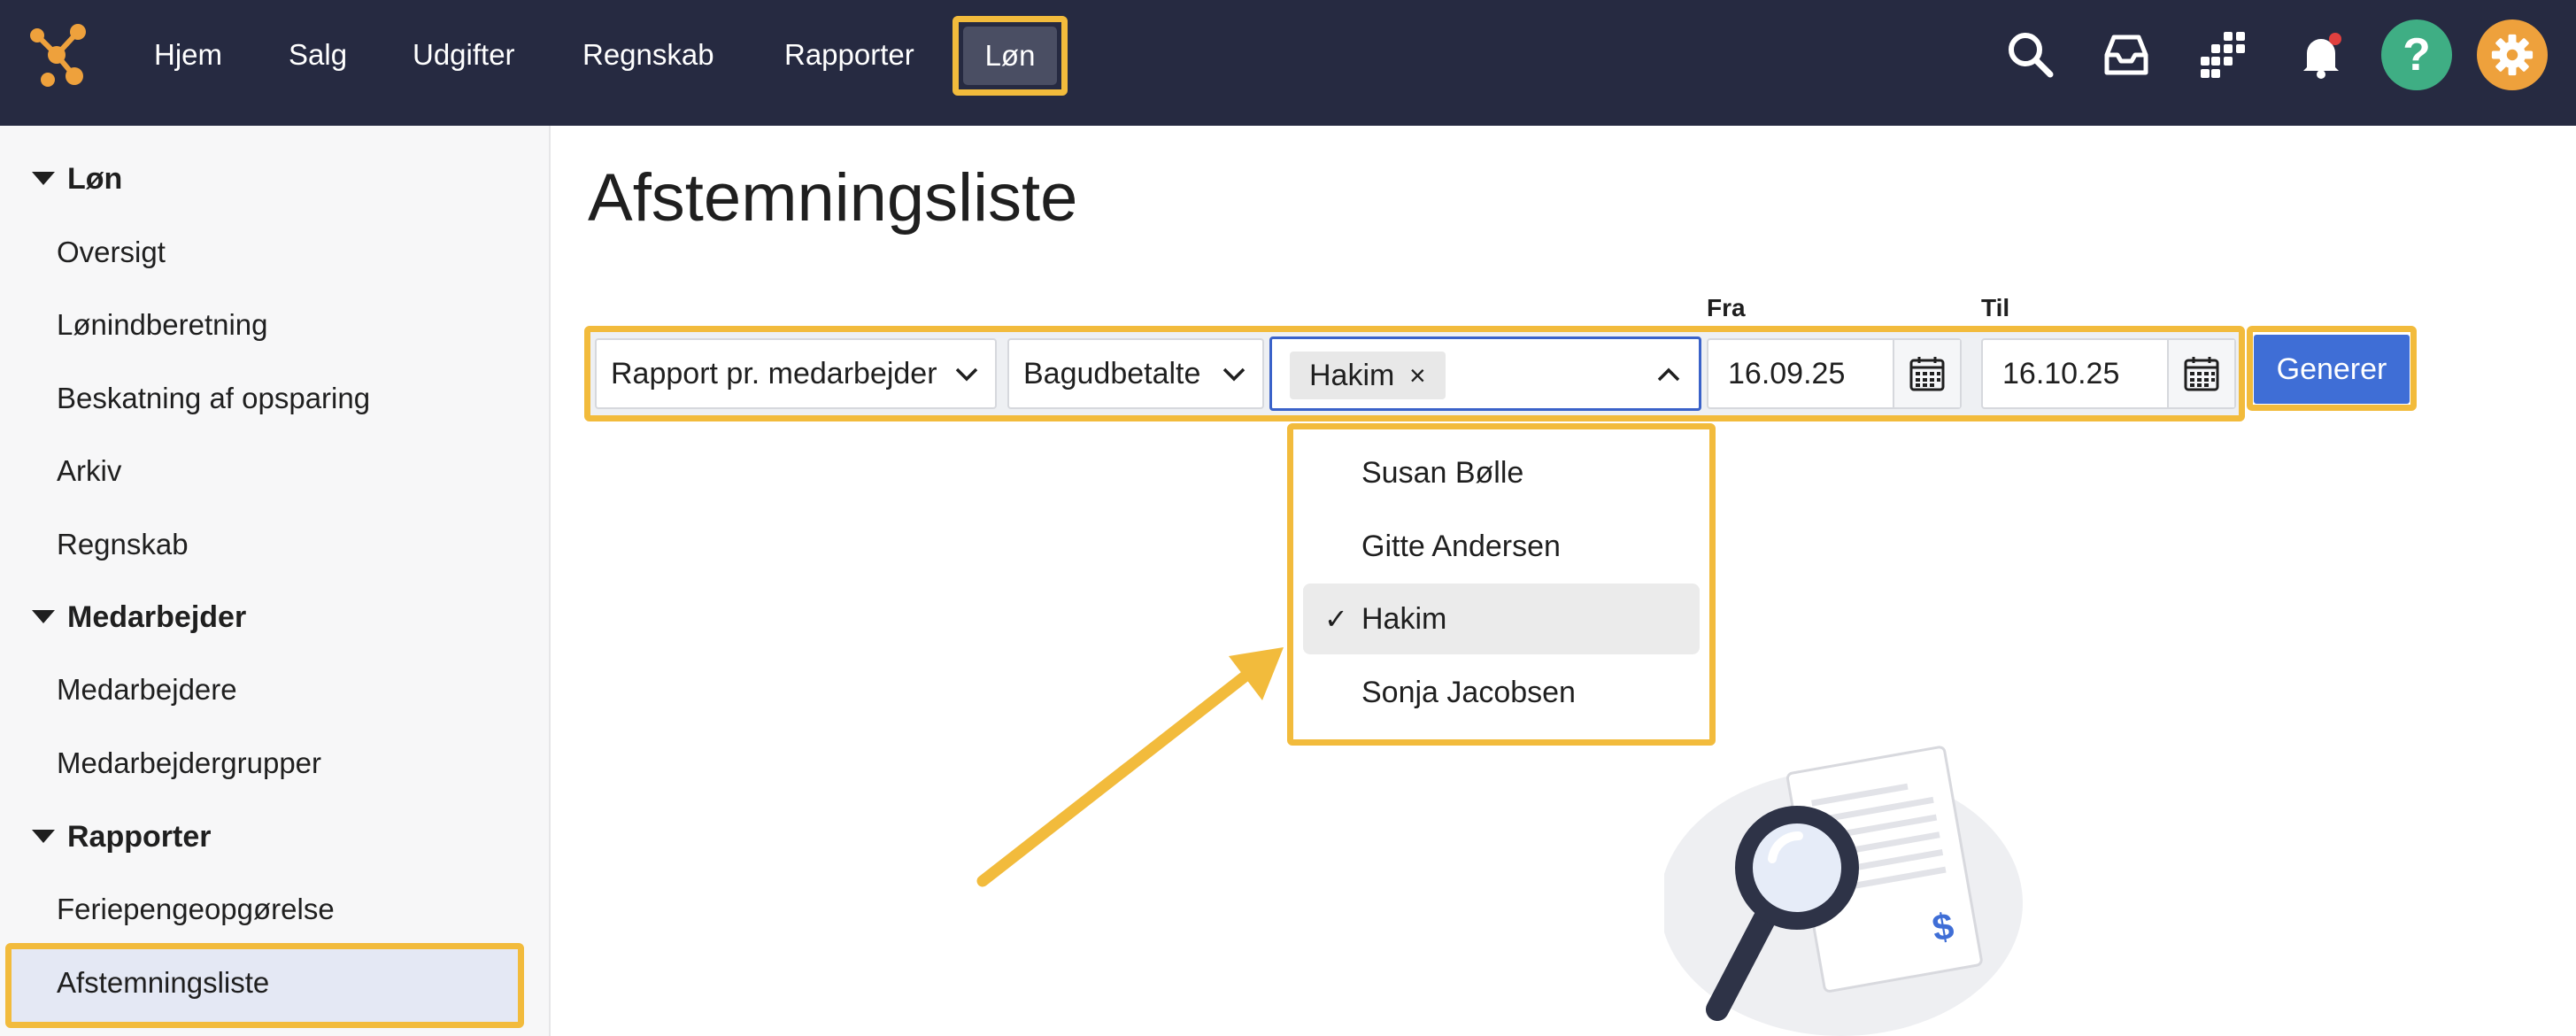  I want to click on app-logo-icon, so click(60, 56).